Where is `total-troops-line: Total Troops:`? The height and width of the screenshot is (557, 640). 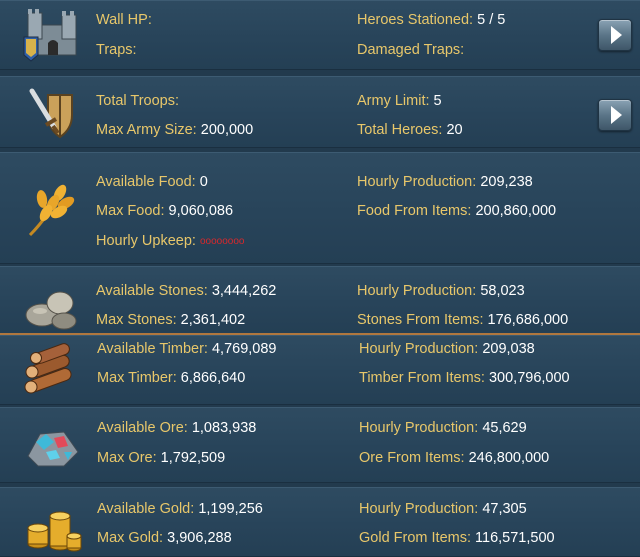
total-troops-line: Total Troops: is located at coordinates (137, 101).